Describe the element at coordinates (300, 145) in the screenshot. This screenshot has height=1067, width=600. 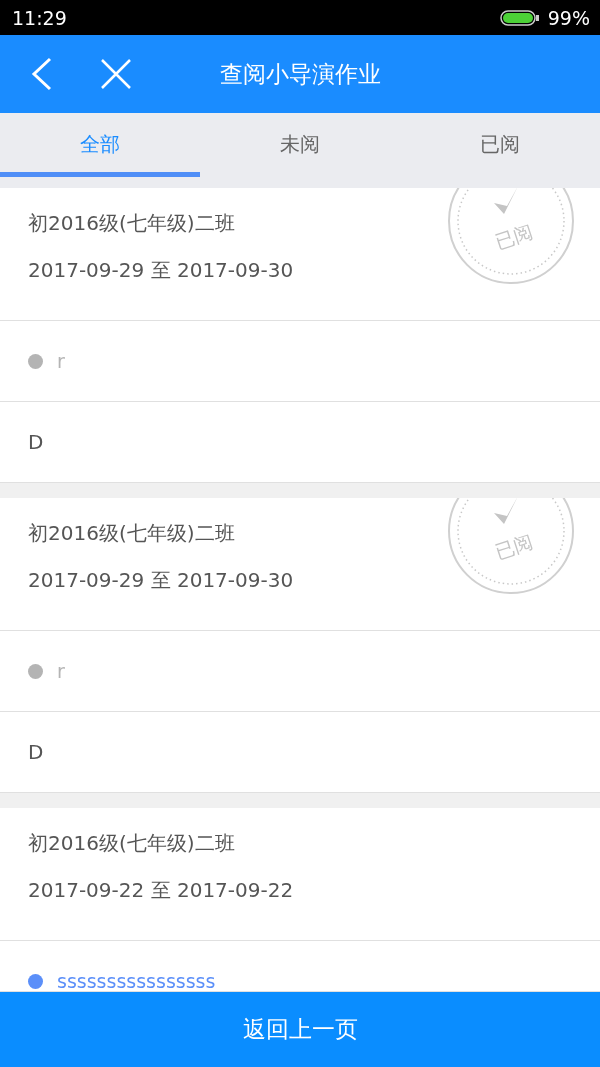
I see `tab: 未阅` at that location.